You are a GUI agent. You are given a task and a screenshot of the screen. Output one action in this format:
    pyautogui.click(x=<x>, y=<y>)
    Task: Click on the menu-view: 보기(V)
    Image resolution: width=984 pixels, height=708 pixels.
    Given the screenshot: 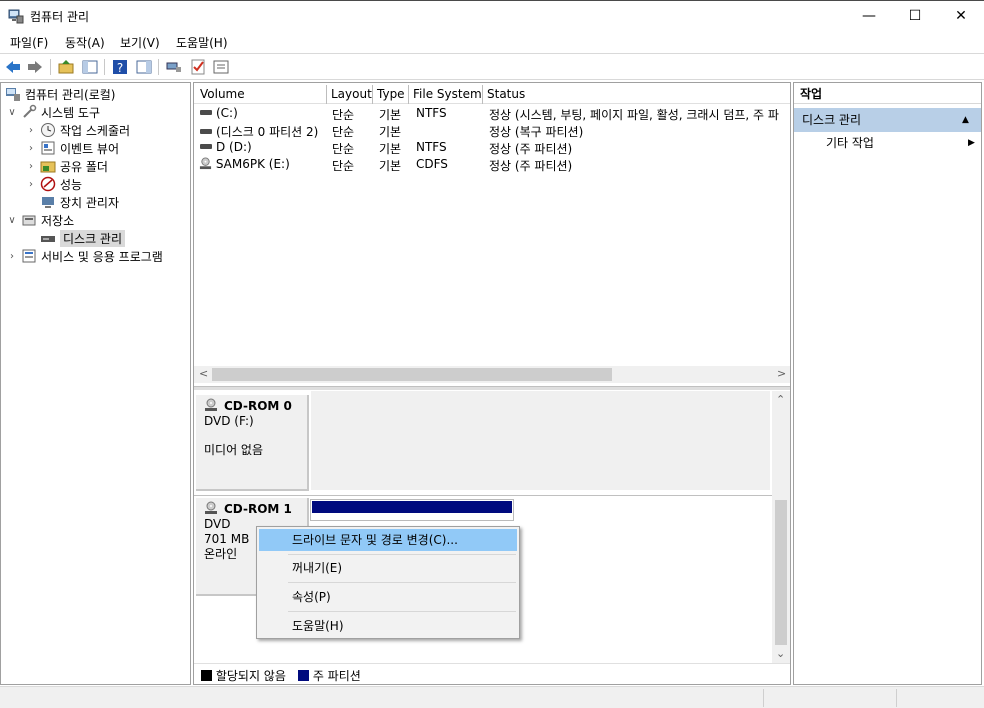 What is the action you would take?
    pyautogui.click(x=140, y=42)
    